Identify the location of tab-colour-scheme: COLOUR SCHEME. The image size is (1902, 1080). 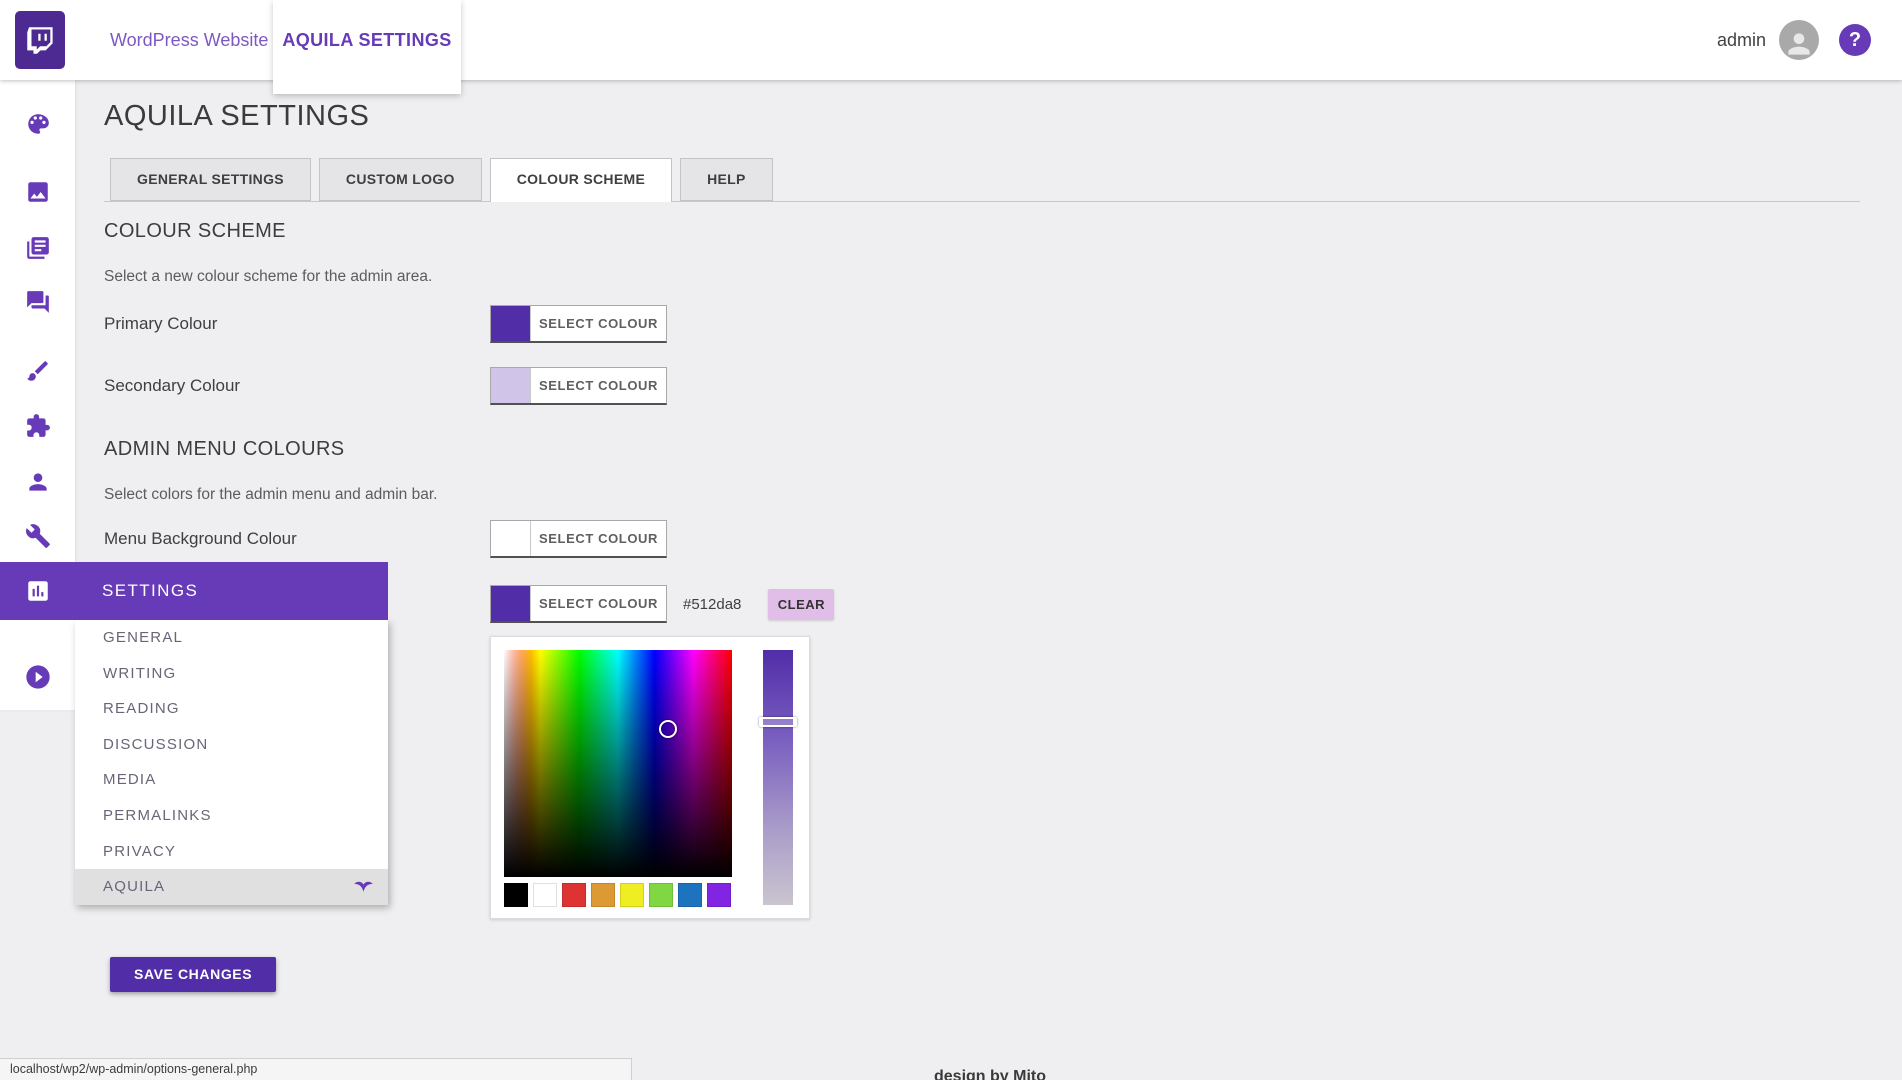
(581, 180).